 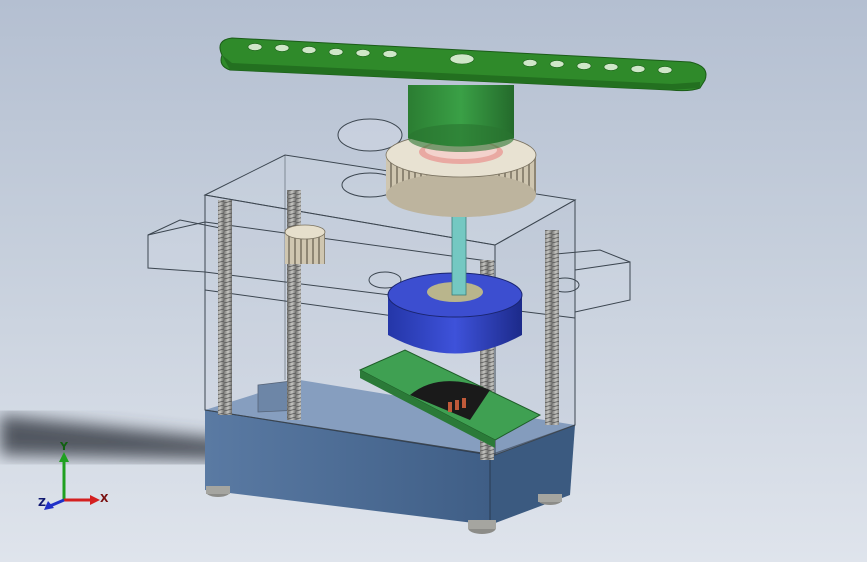 I want to click on spindle, so click(x=459, y=250).